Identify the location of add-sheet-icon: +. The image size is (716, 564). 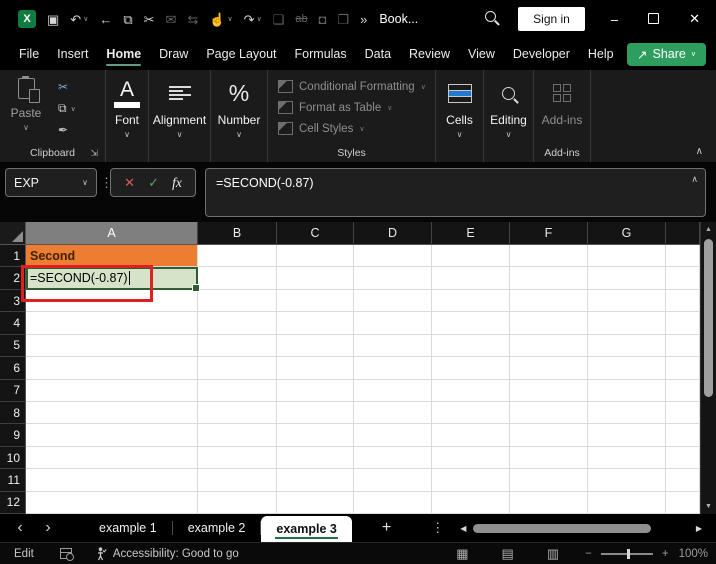
(386, 528).